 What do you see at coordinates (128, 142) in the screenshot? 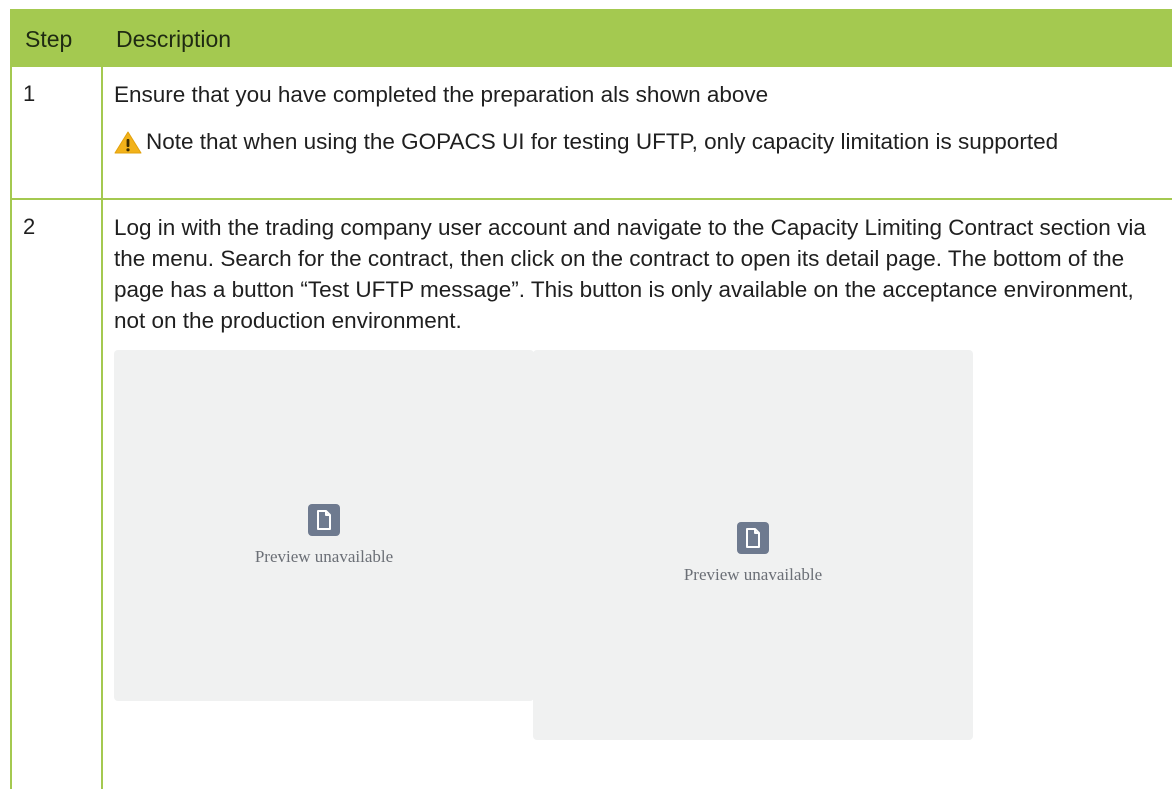
I see `warning-icon` at bounding box center [128, 142].